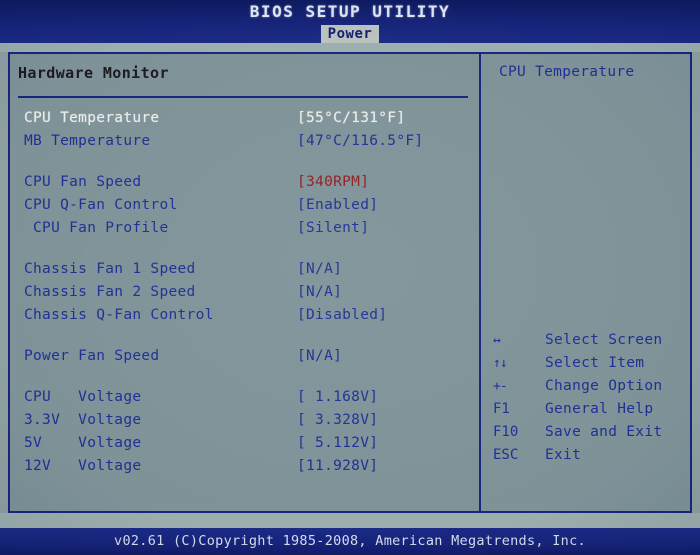 The image size is (700, 555). I want to click on setting-row-selected: CPU Temperature [55°C/131°F], so click(244, 118).